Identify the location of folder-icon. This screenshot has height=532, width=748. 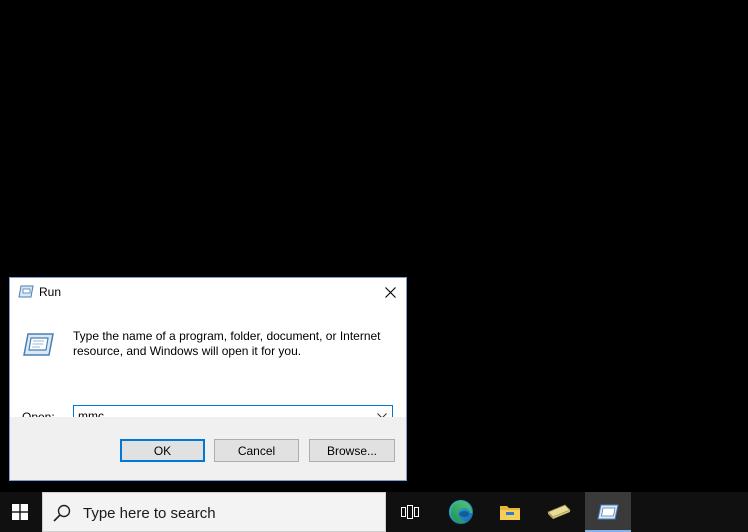
(510, 513).